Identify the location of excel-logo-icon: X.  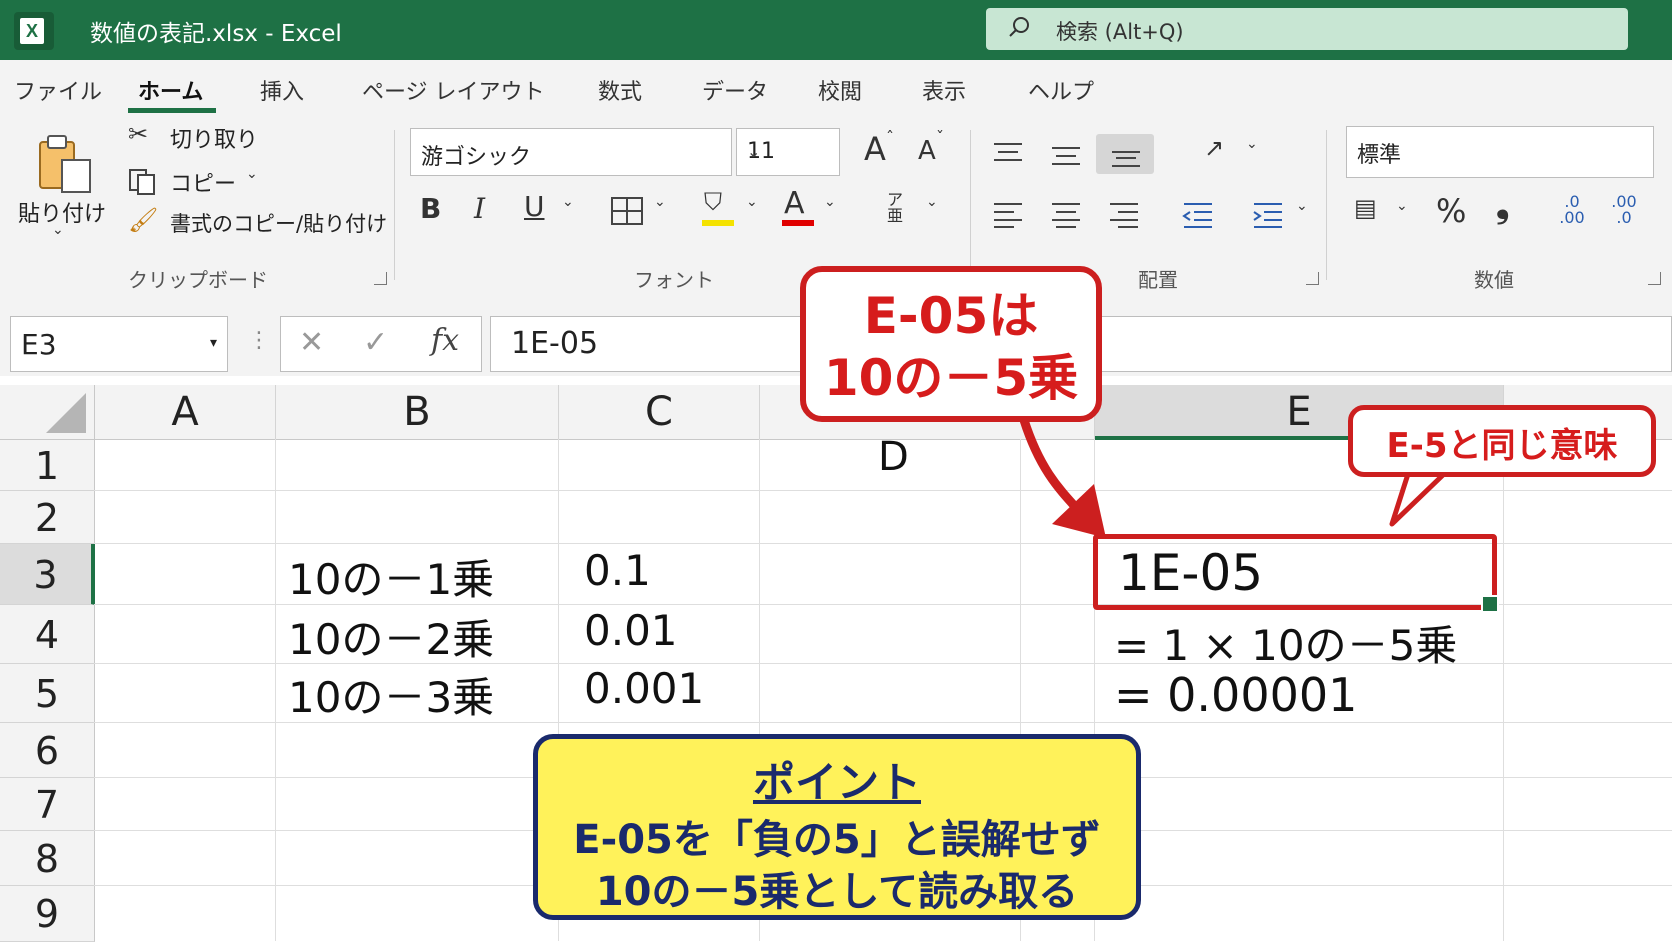
(34, 31).